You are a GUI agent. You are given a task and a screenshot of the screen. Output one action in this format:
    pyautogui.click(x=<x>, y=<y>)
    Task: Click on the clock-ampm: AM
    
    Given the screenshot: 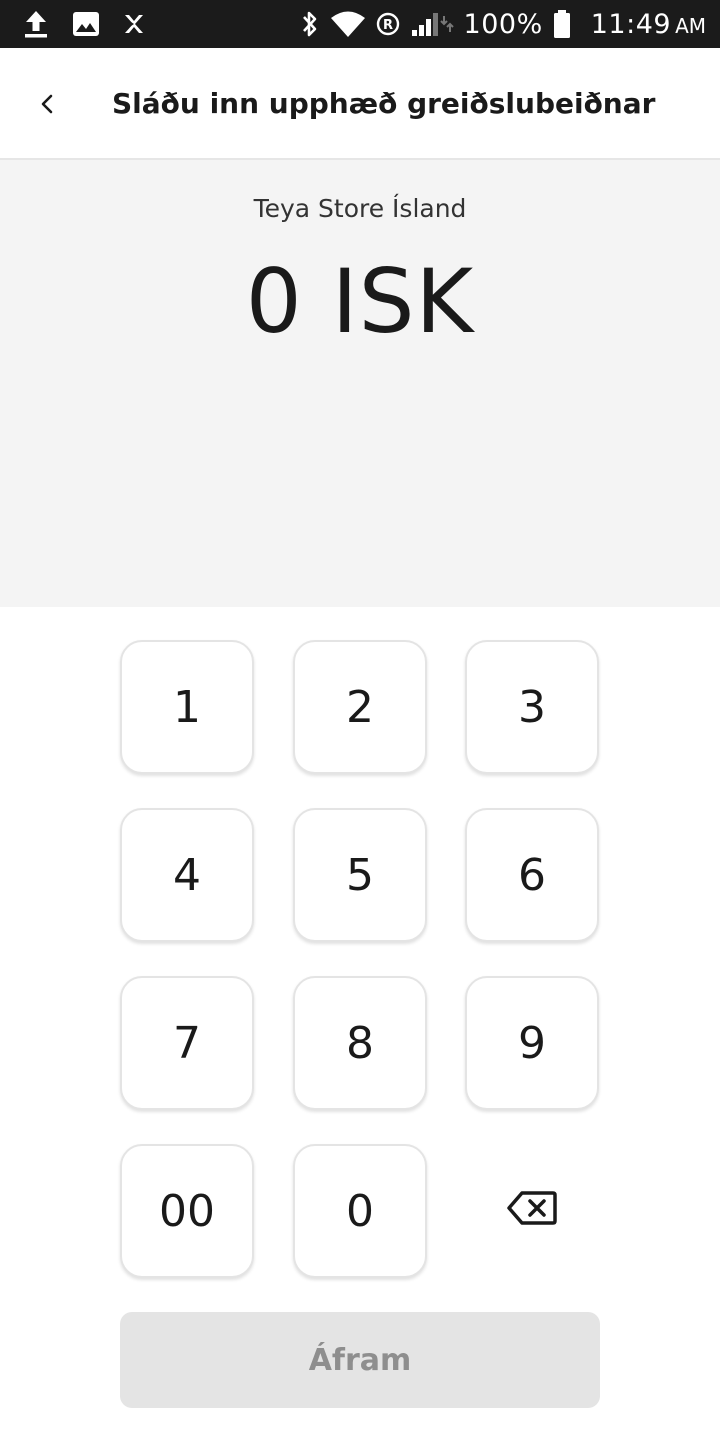 What is the action you would take?
    pyautogui.click(x=690, y=25)
    